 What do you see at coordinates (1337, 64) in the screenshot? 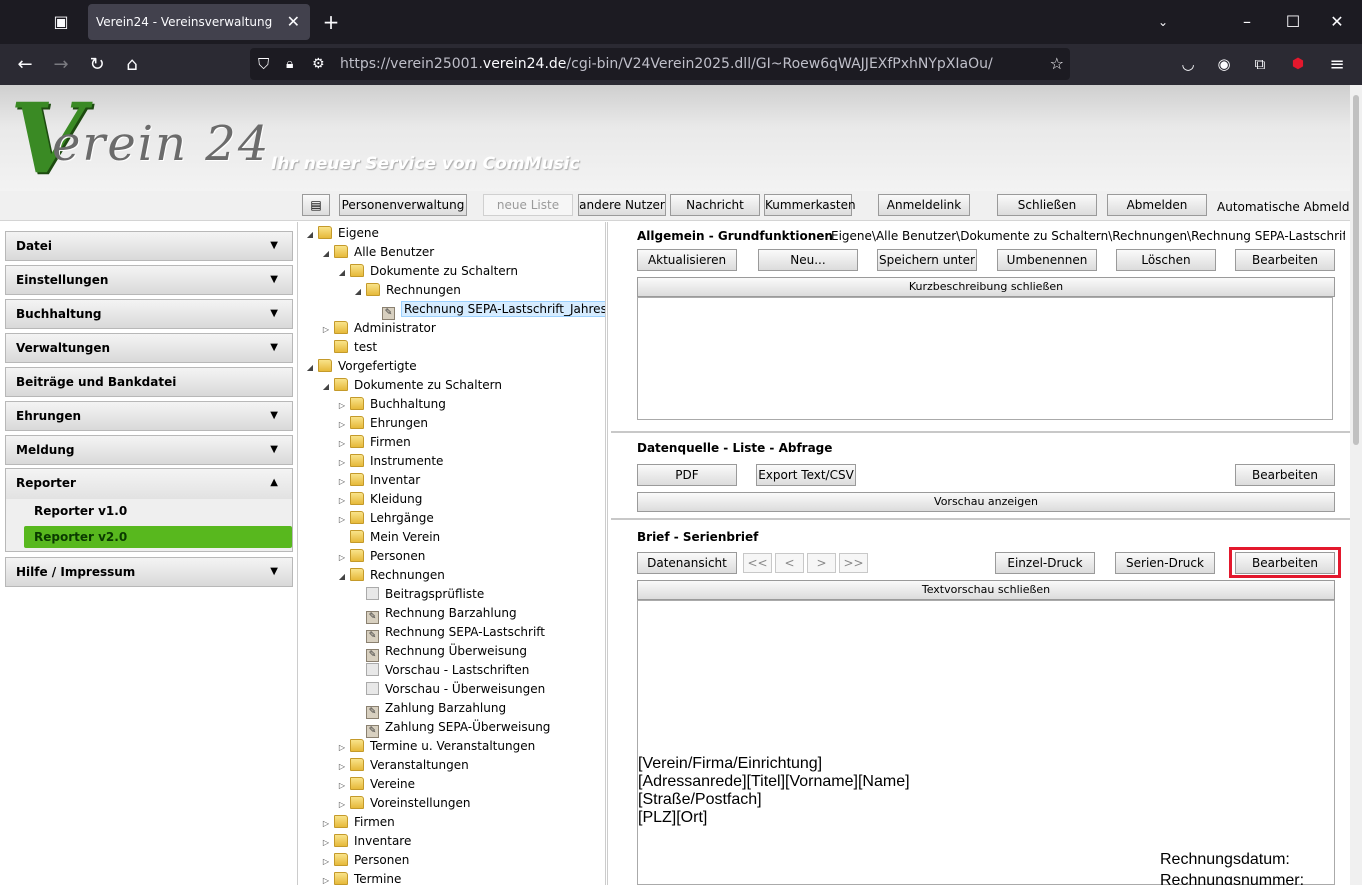
I see `menu-icon: ≡` at bounding box center [1337, 64].